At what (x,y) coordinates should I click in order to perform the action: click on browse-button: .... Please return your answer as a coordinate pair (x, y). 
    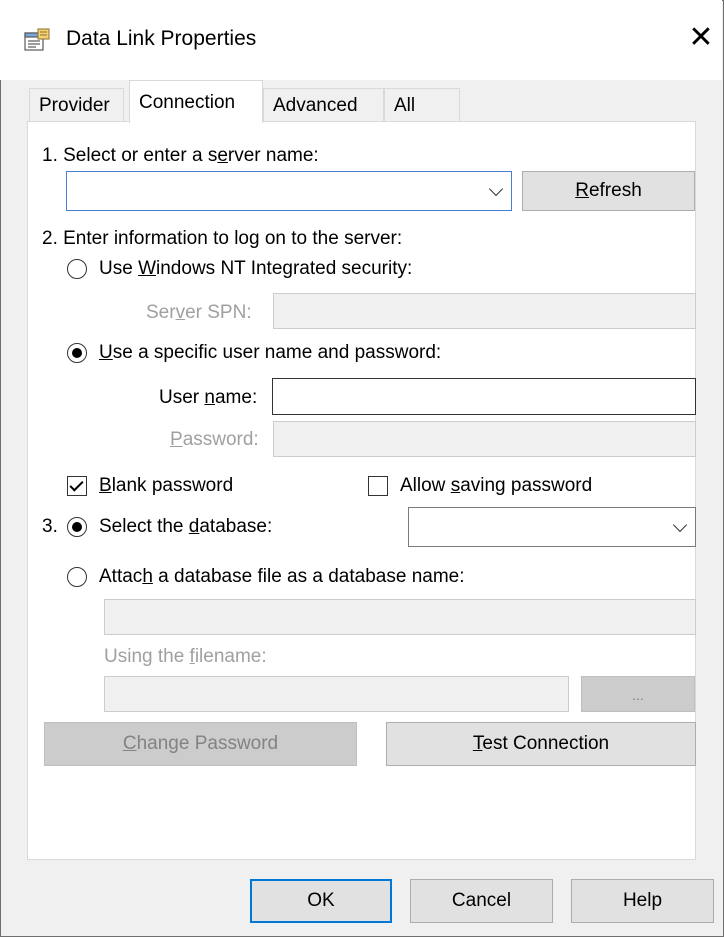
    Looking at the image, I should click on (638, 694).